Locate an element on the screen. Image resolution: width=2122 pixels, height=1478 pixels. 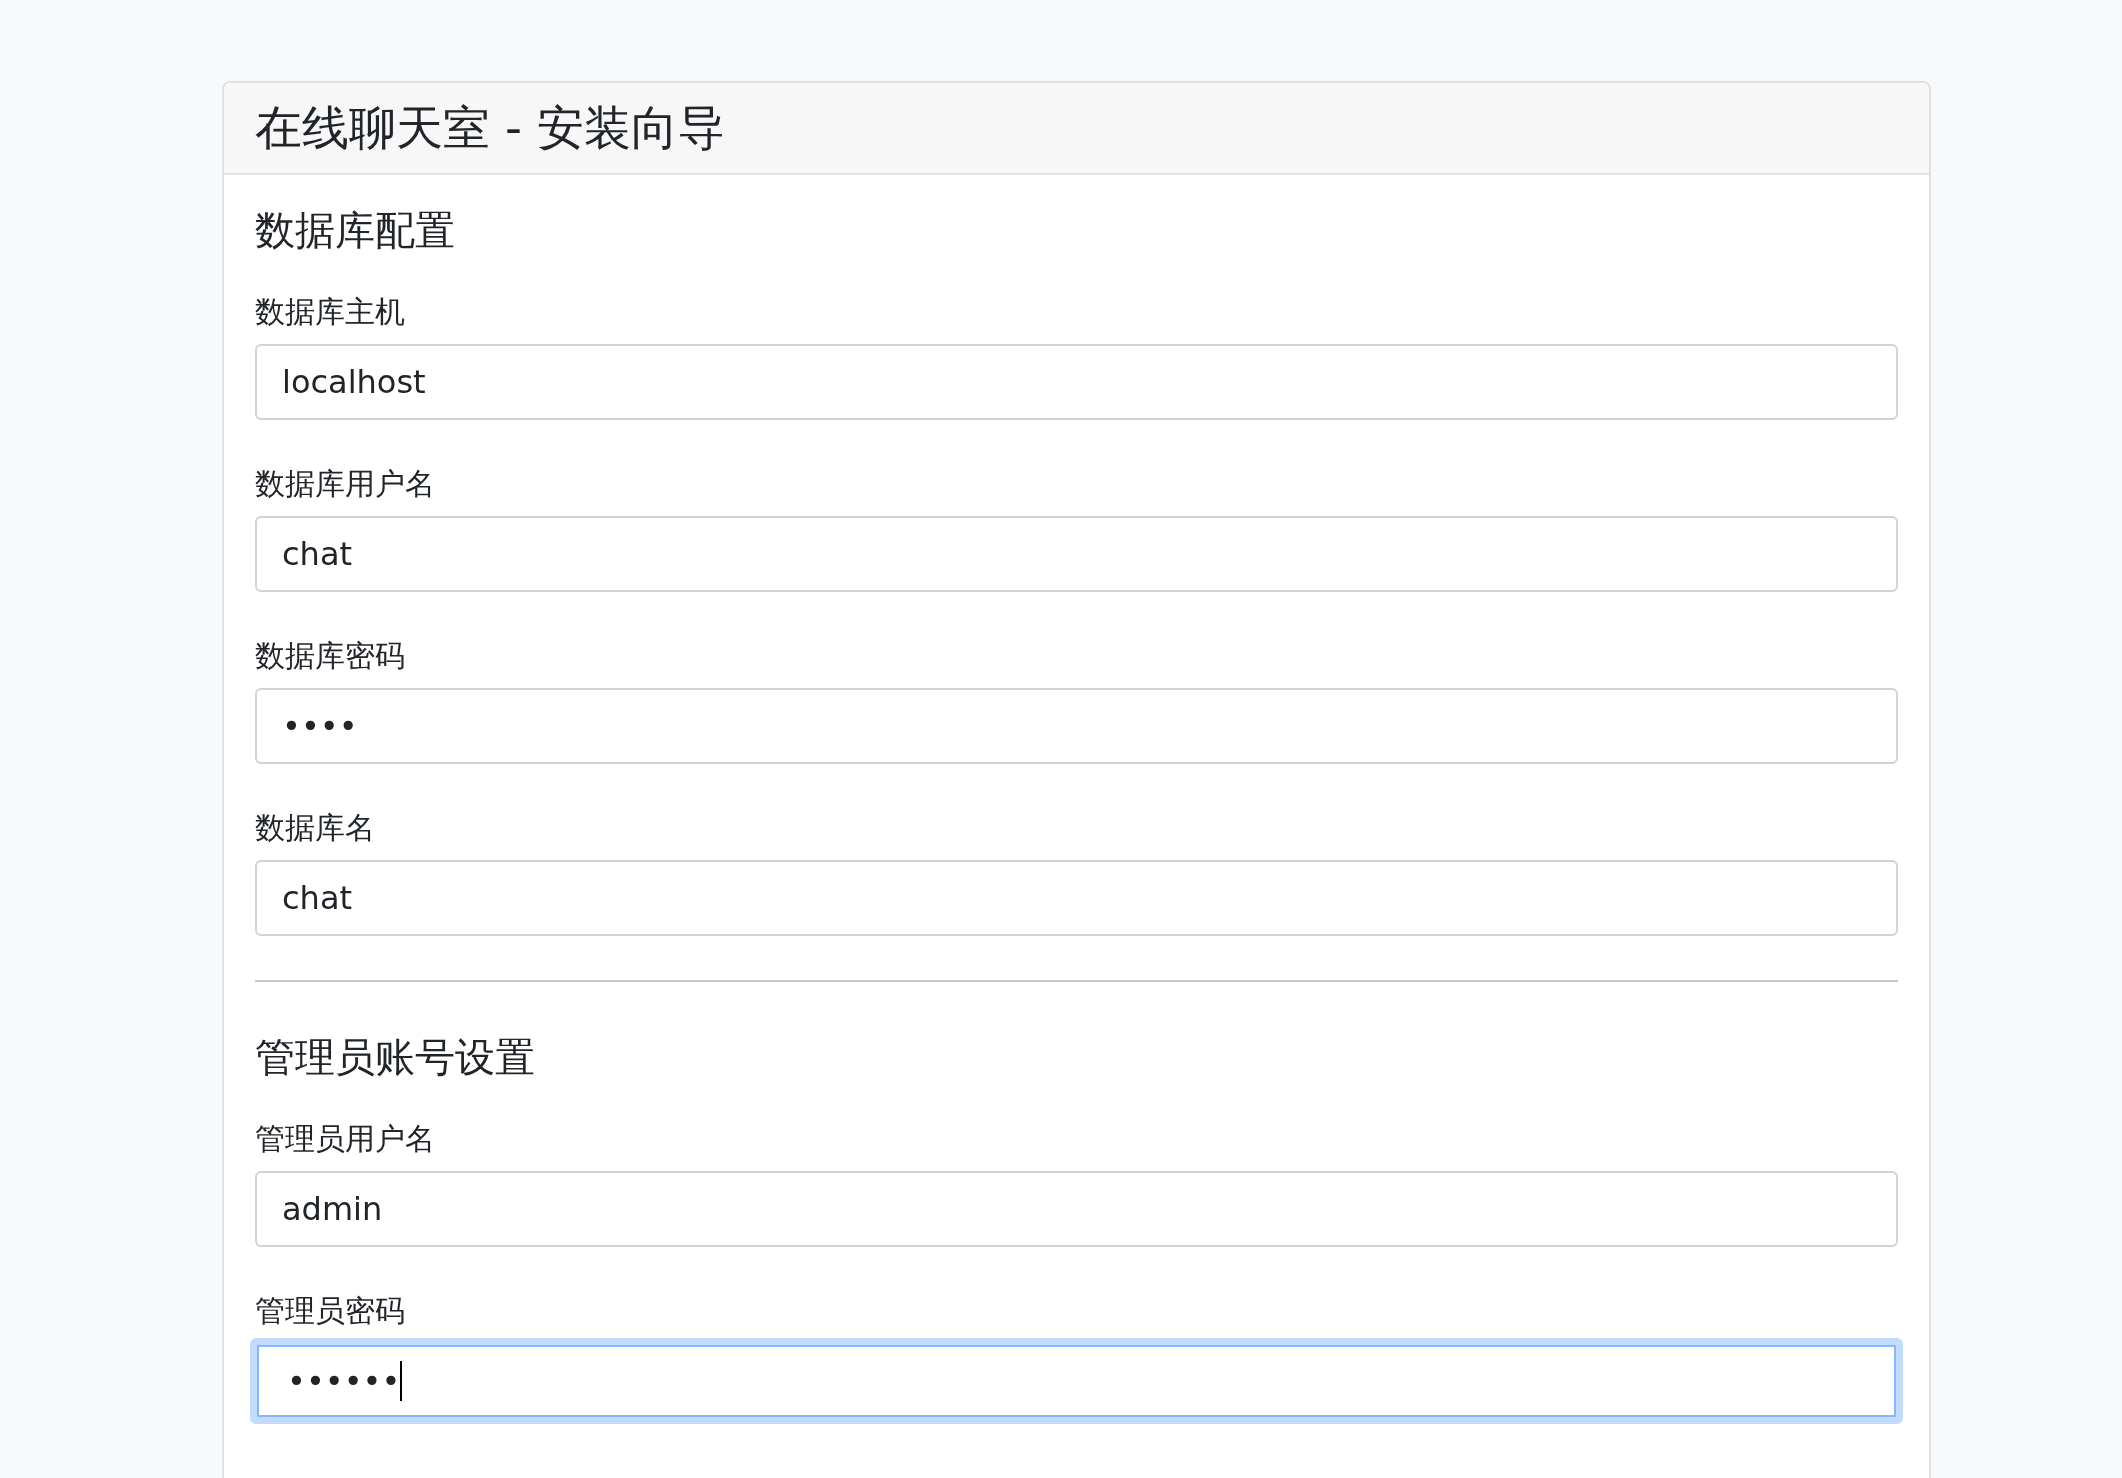
section-heading: 管理员账号设置 is located at coordinates (395, 1057).